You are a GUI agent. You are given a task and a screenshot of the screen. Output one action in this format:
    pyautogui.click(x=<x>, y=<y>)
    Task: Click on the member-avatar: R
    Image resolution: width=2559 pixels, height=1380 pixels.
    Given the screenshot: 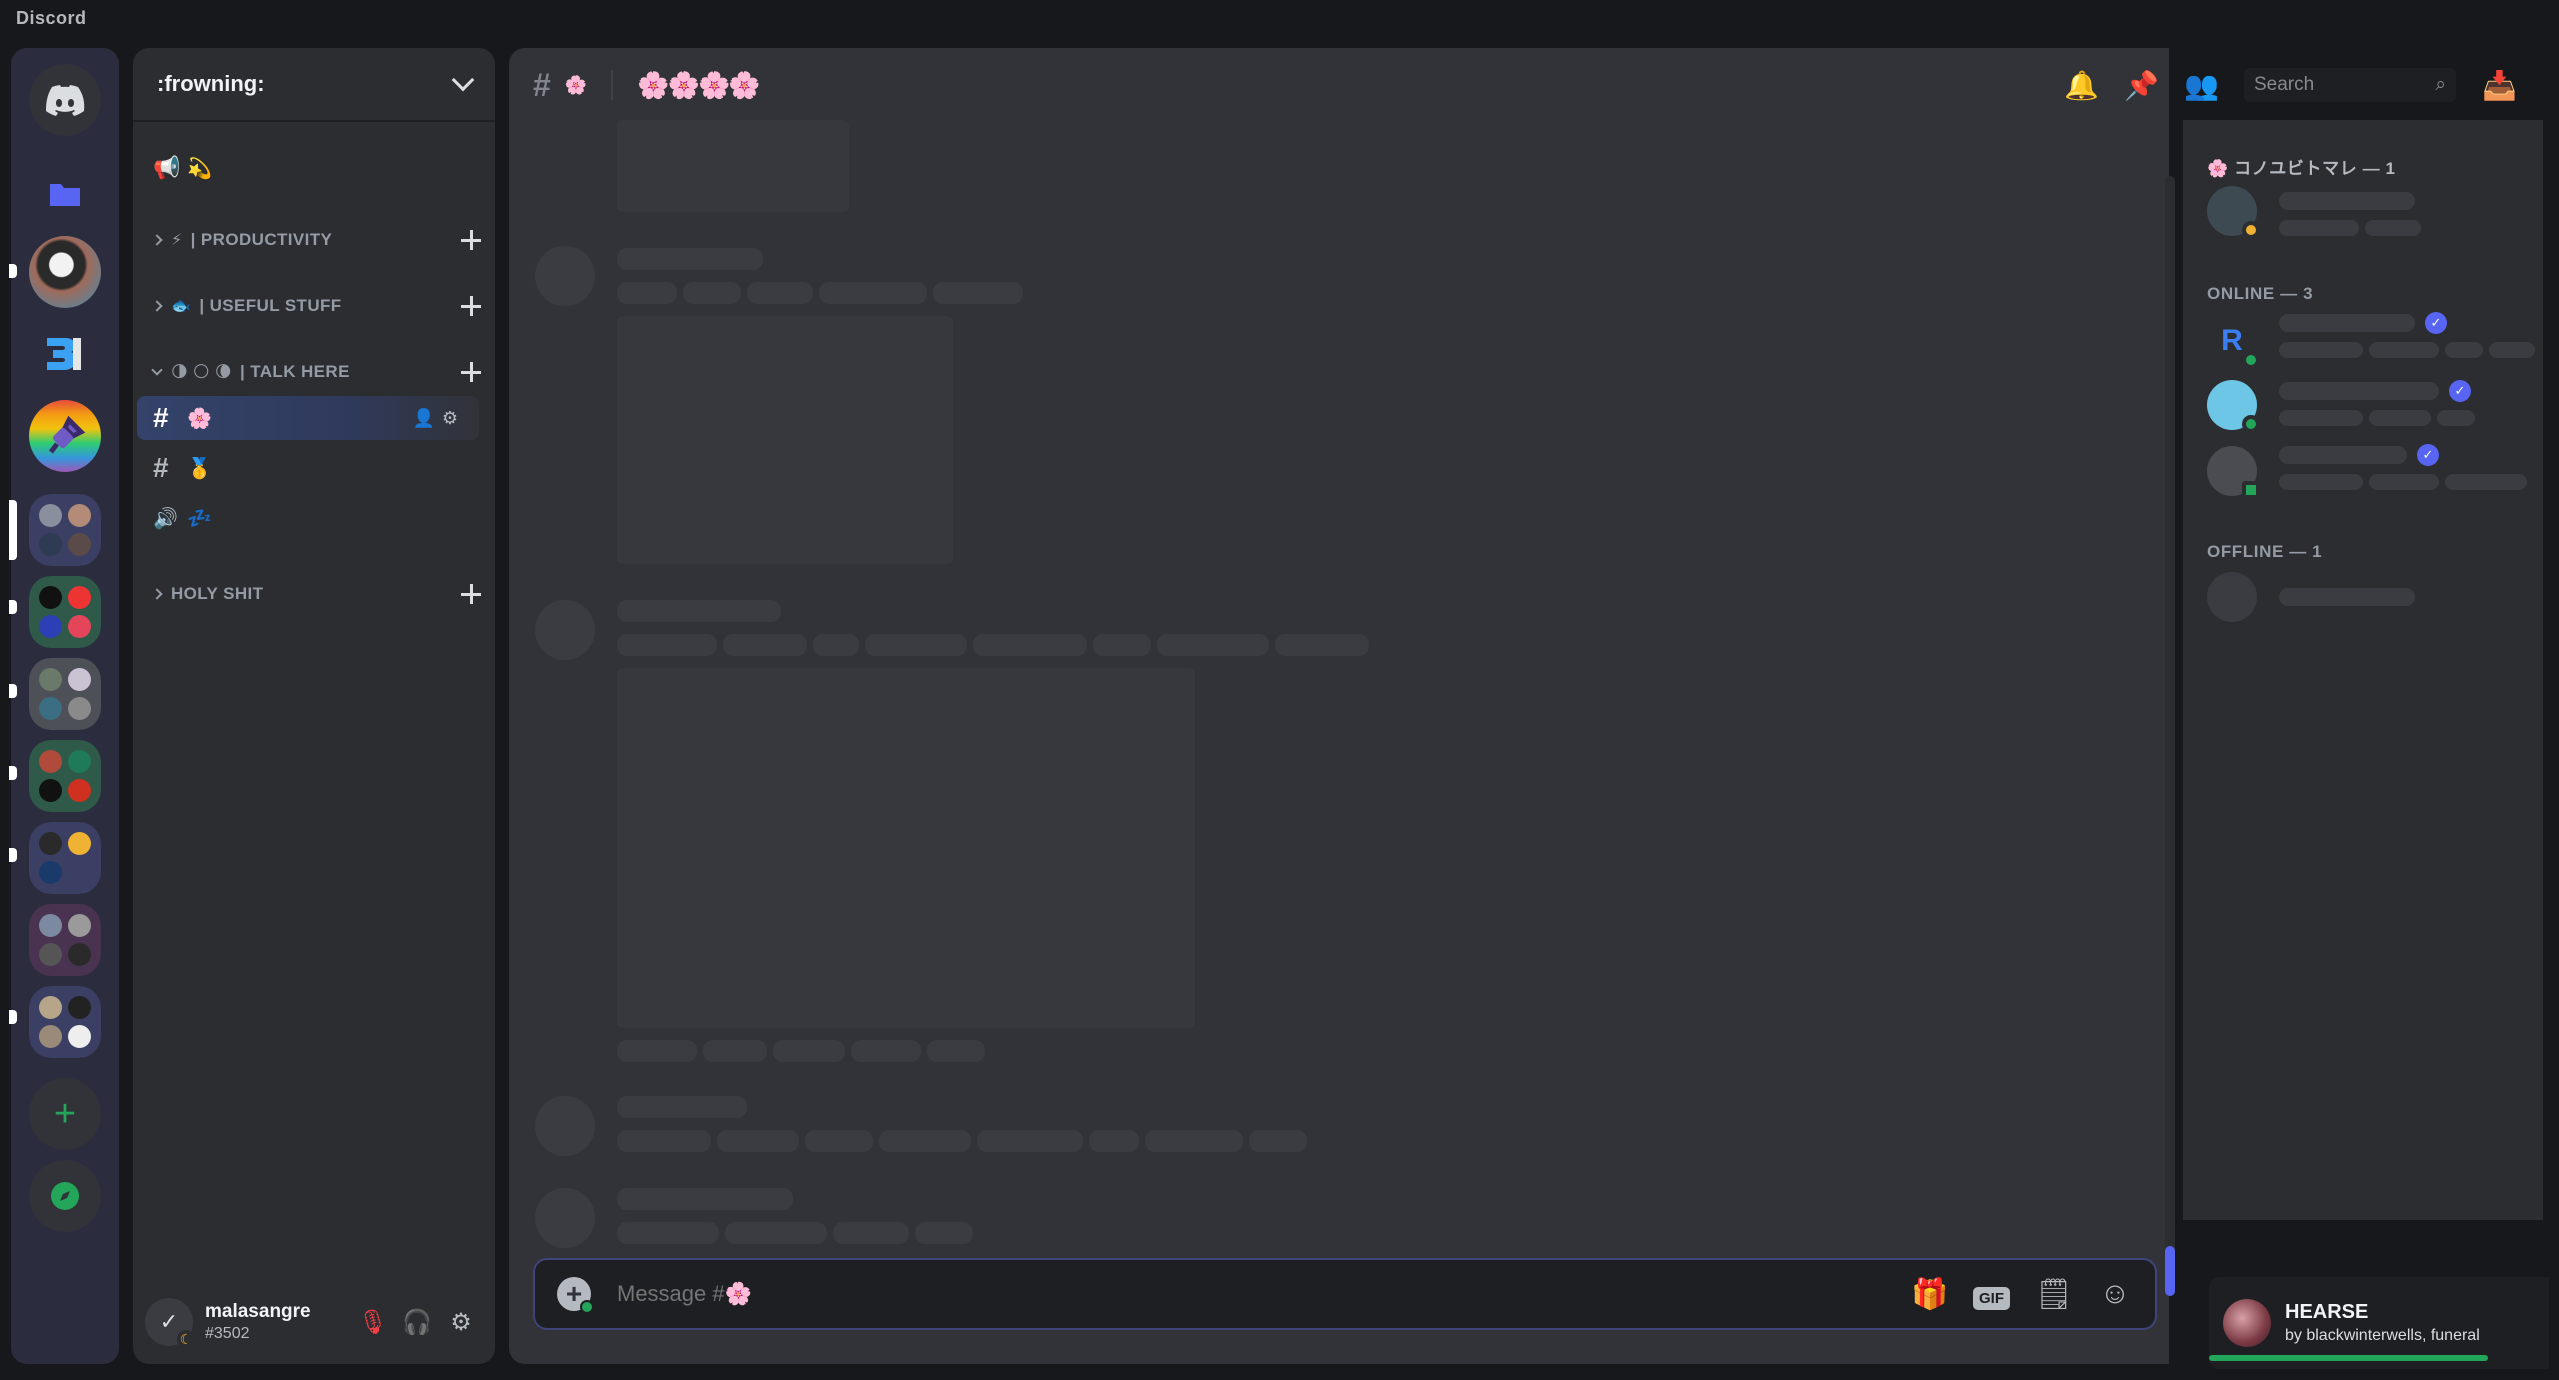 What is the action you would take?
    pyautogui.click(x=2233, y=342)
    